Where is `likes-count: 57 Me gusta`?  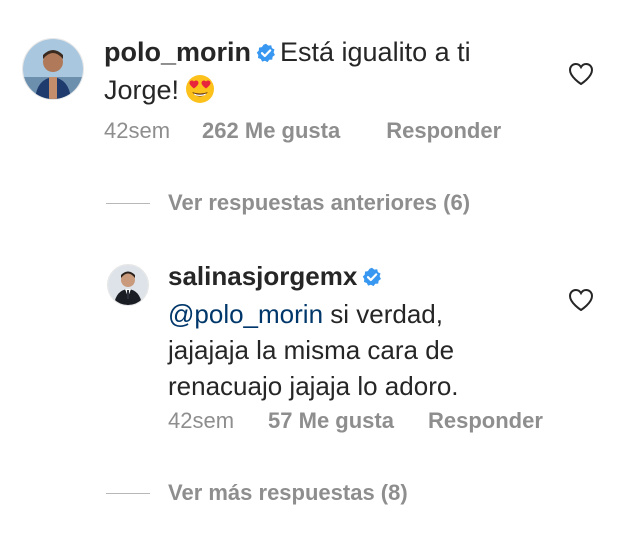
likes-count: 57 Me gusta is located at coordinates (331, 421).